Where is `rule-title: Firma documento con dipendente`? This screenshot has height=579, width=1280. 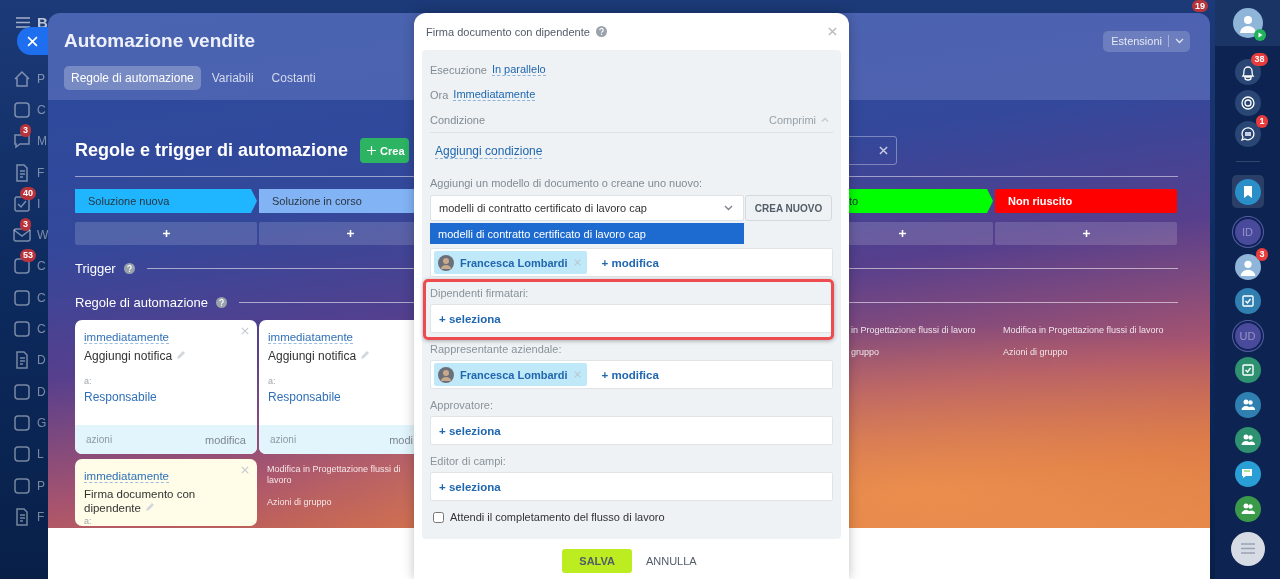 rule-title: Firma documento con dipendente is located at coordinates (140, 501).